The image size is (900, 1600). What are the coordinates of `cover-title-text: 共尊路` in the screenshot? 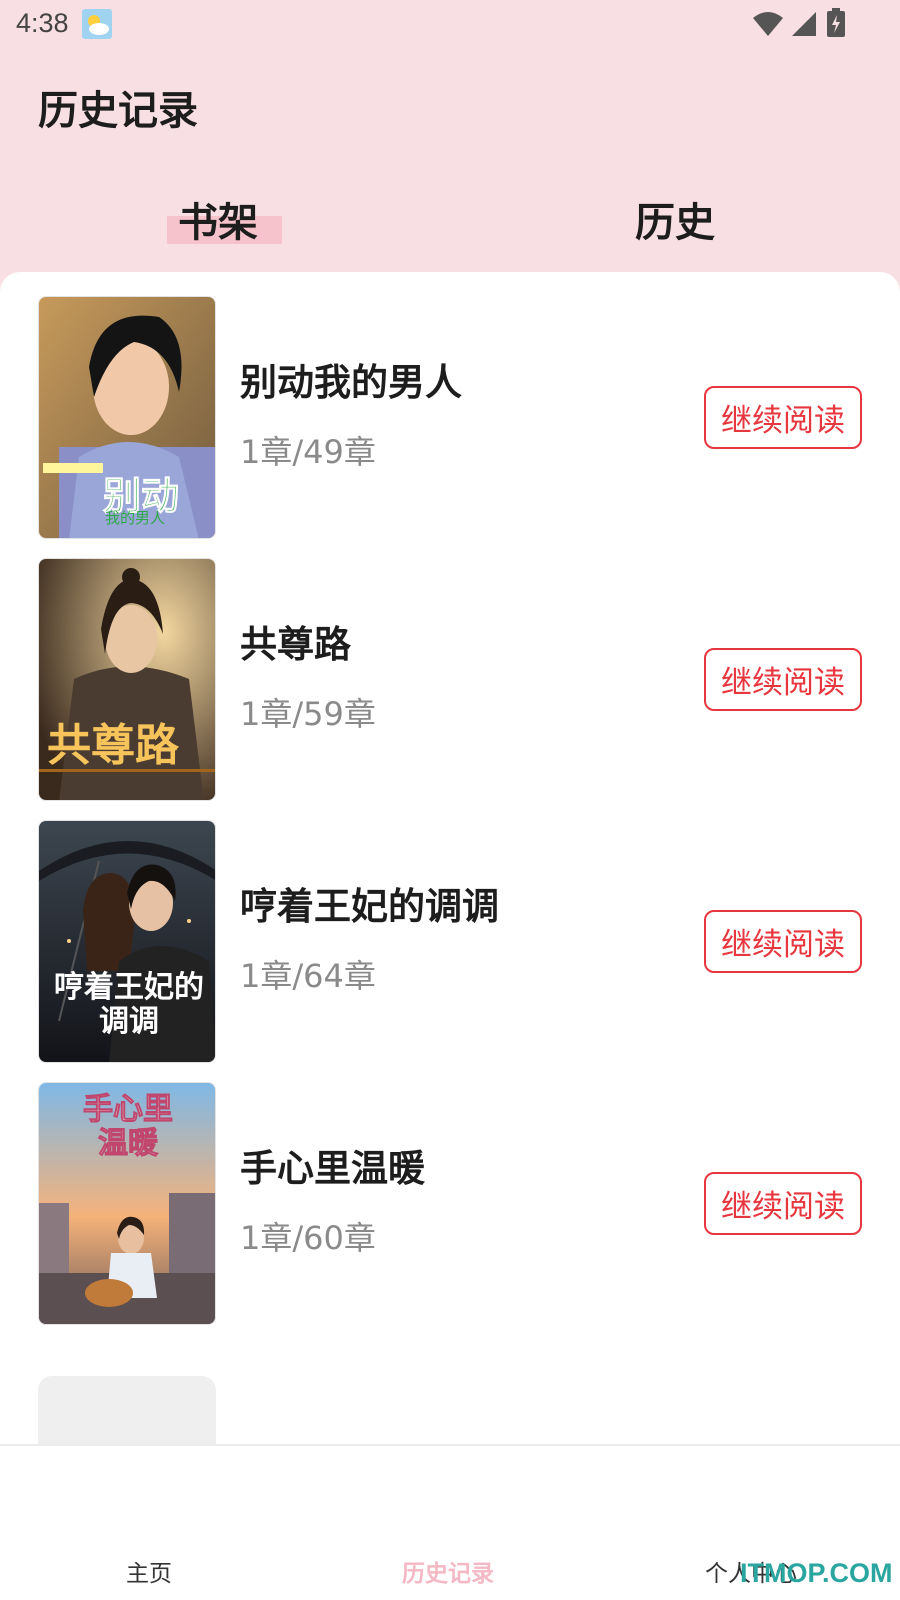 It's located at (113, 745).